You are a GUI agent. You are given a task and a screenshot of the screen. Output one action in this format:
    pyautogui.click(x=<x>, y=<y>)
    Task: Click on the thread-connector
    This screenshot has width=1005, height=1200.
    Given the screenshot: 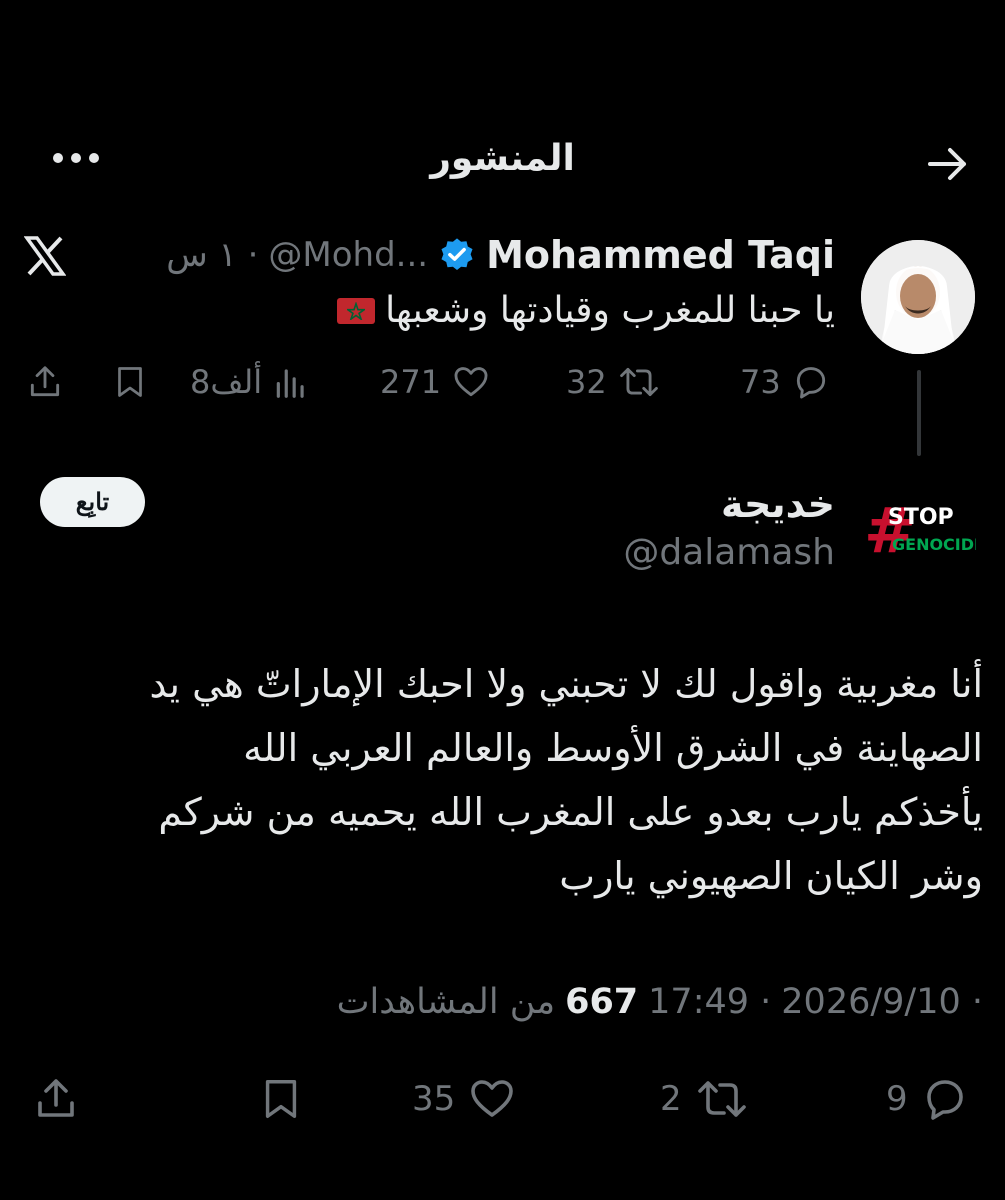 What is the action you would take?
    pyautogui.click(x=919, y=413)
    